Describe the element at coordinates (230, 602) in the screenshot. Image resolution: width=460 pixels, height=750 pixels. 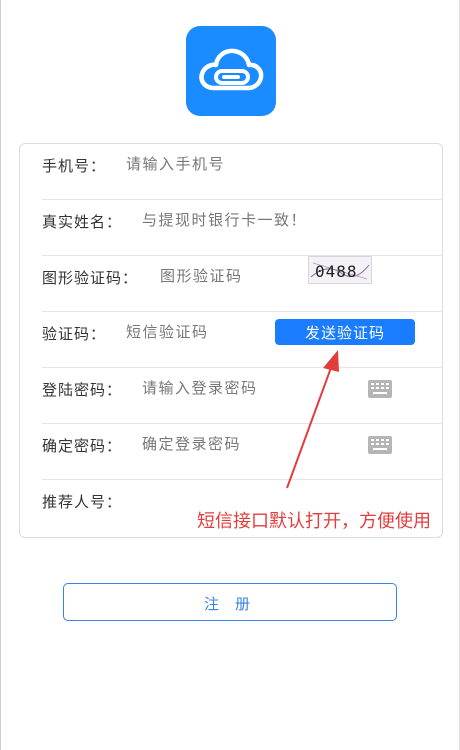
I see `register-button: 注册` at that location.